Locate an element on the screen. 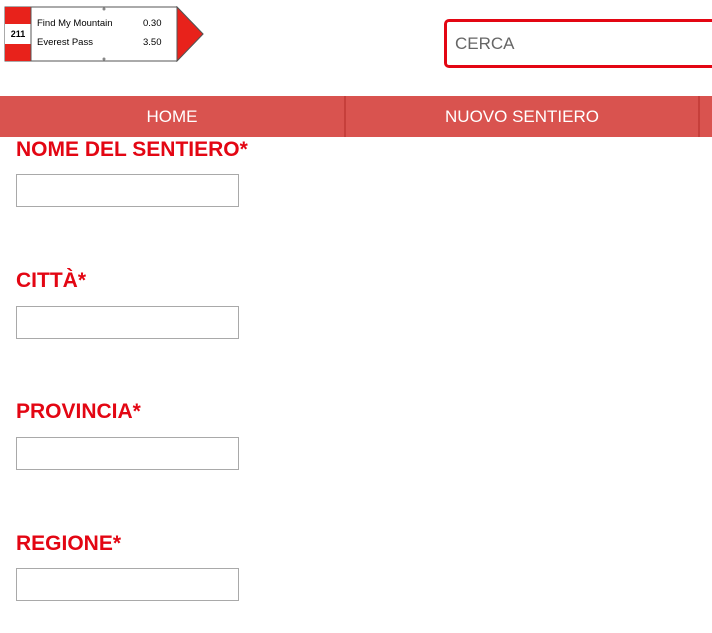 Image resolution: width=712 pixels, height=633 pixels. search-input is located at coordinates (579, 43).